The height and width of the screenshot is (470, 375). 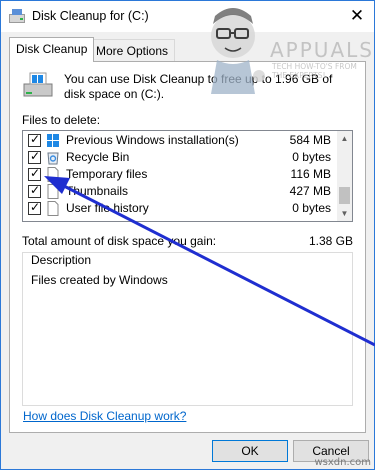 What do you see at coordinates (90, 16) in the screenshot?
I see `window-title: Disk Cleanup for (C:)` at bounding box center [90, 16].